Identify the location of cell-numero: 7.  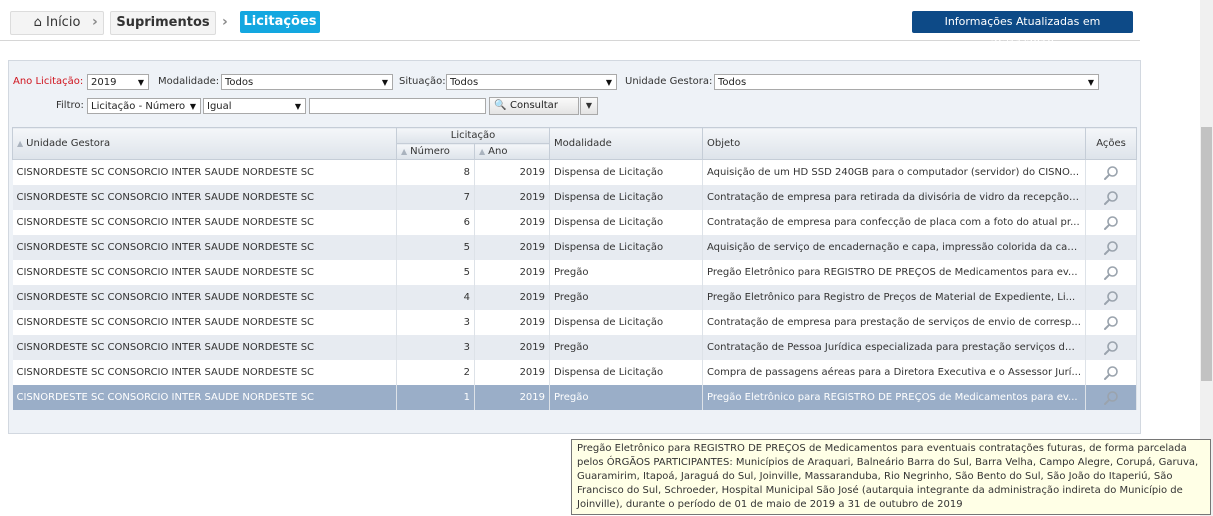
(435, 197).